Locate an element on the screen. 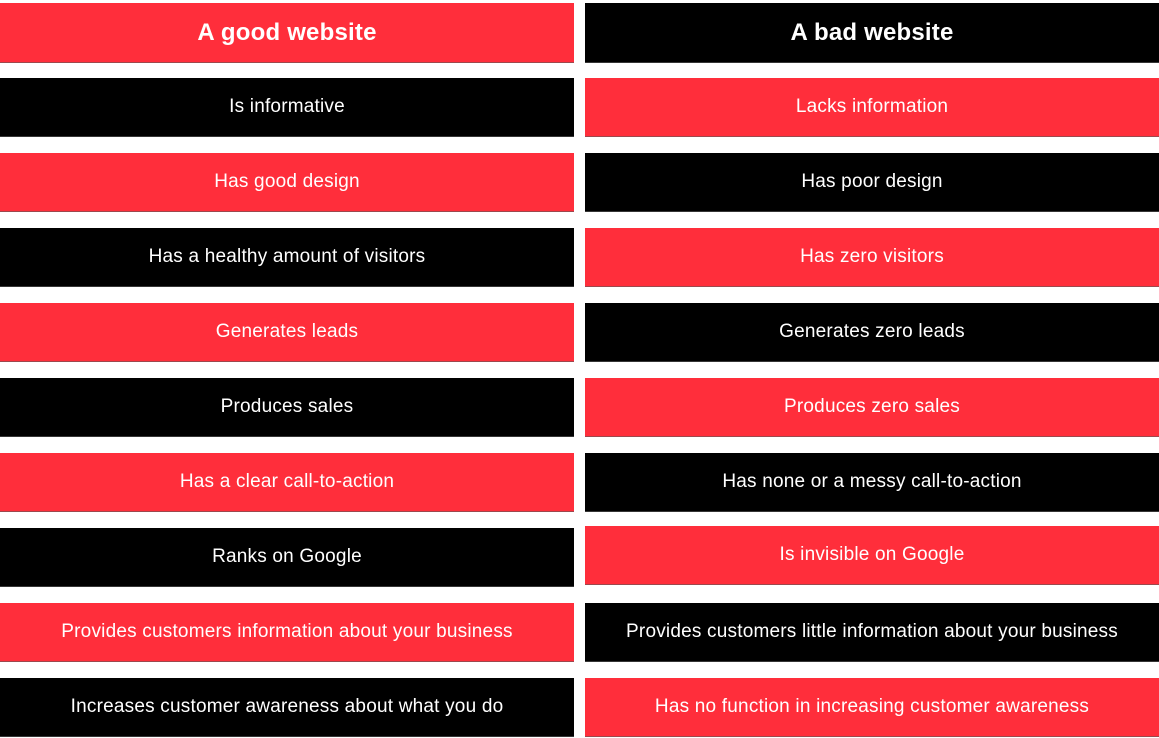 Image resolution: width=1159 pixels, height=738 pixels. good-item: Generates leads is located at coordinates (287, 332).